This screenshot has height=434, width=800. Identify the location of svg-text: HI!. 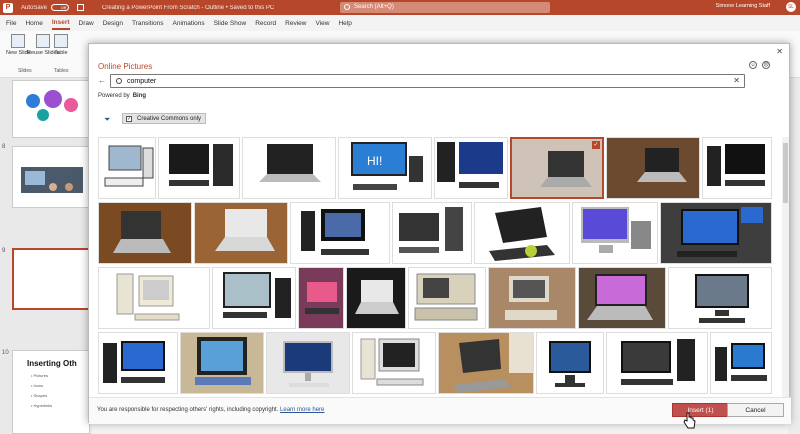
(374, 161).